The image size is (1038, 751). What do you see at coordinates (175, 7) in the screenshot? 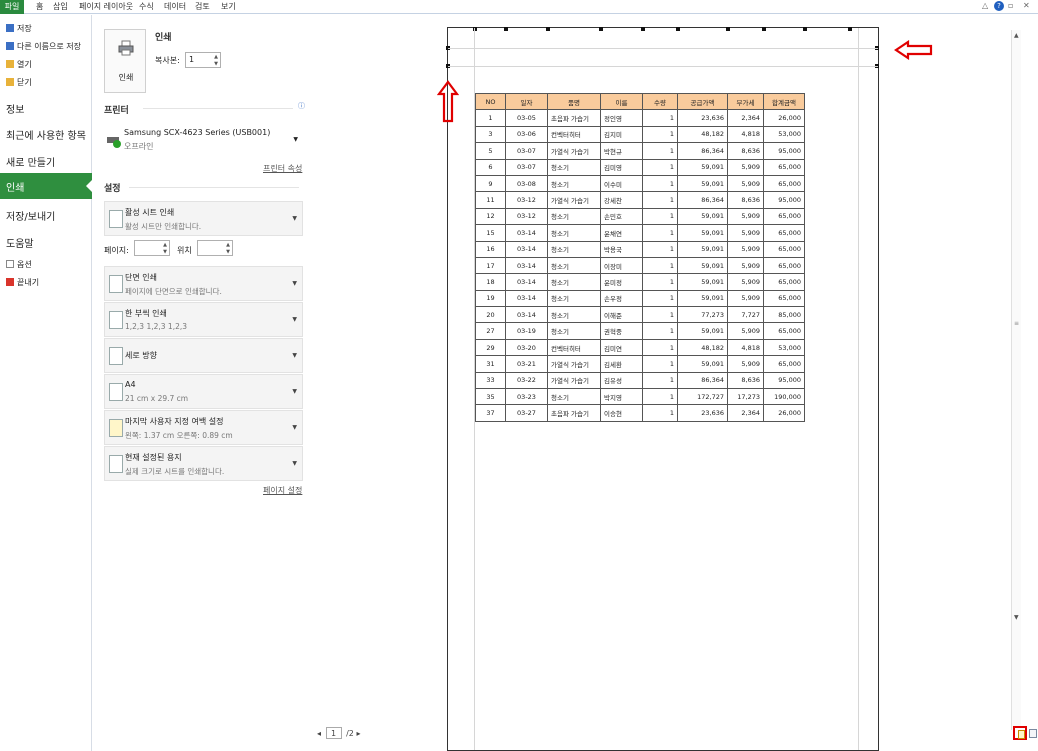
I see `tab-data: 데이터` at bounding box center [175, 7].